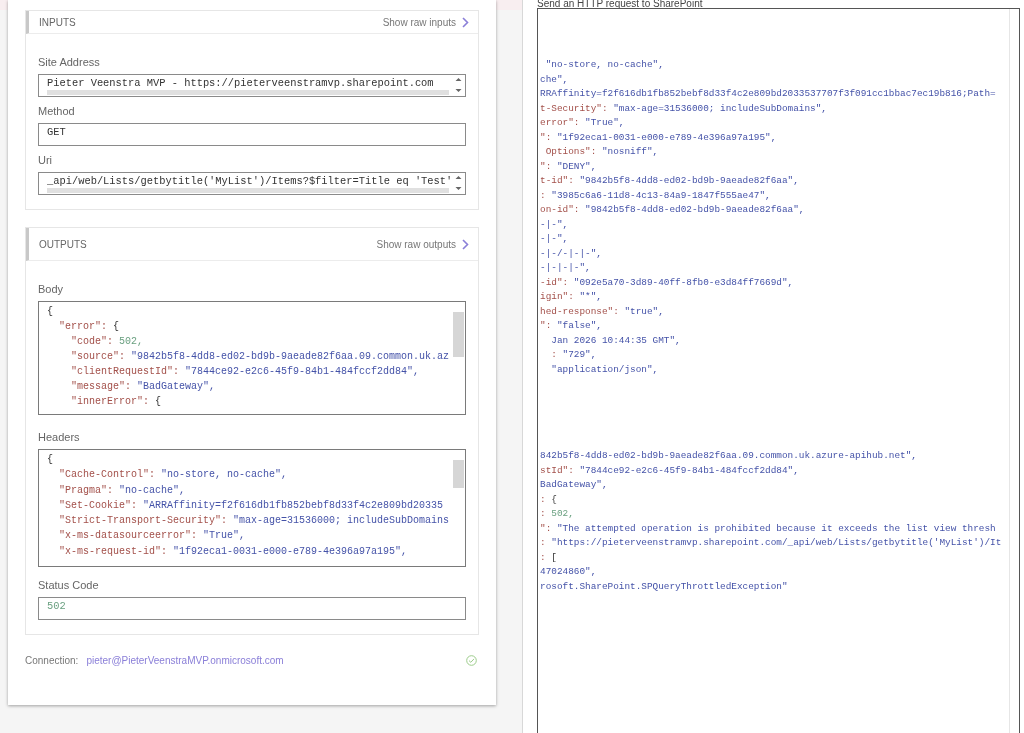 The width and height of the screenshot is (1024, 733). I want to click on code-line: che",, so click(554, 79).